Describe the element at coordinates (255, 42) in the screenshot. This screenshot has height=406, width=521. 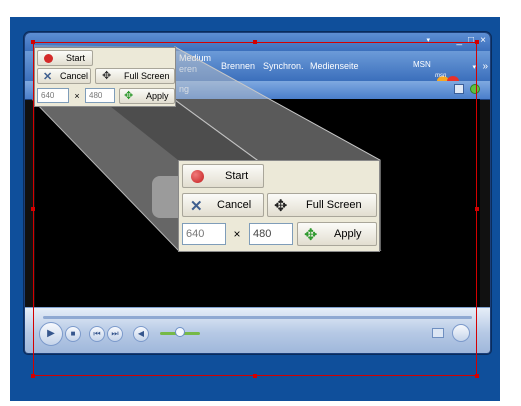
I see `resize-handle-top` at that location.